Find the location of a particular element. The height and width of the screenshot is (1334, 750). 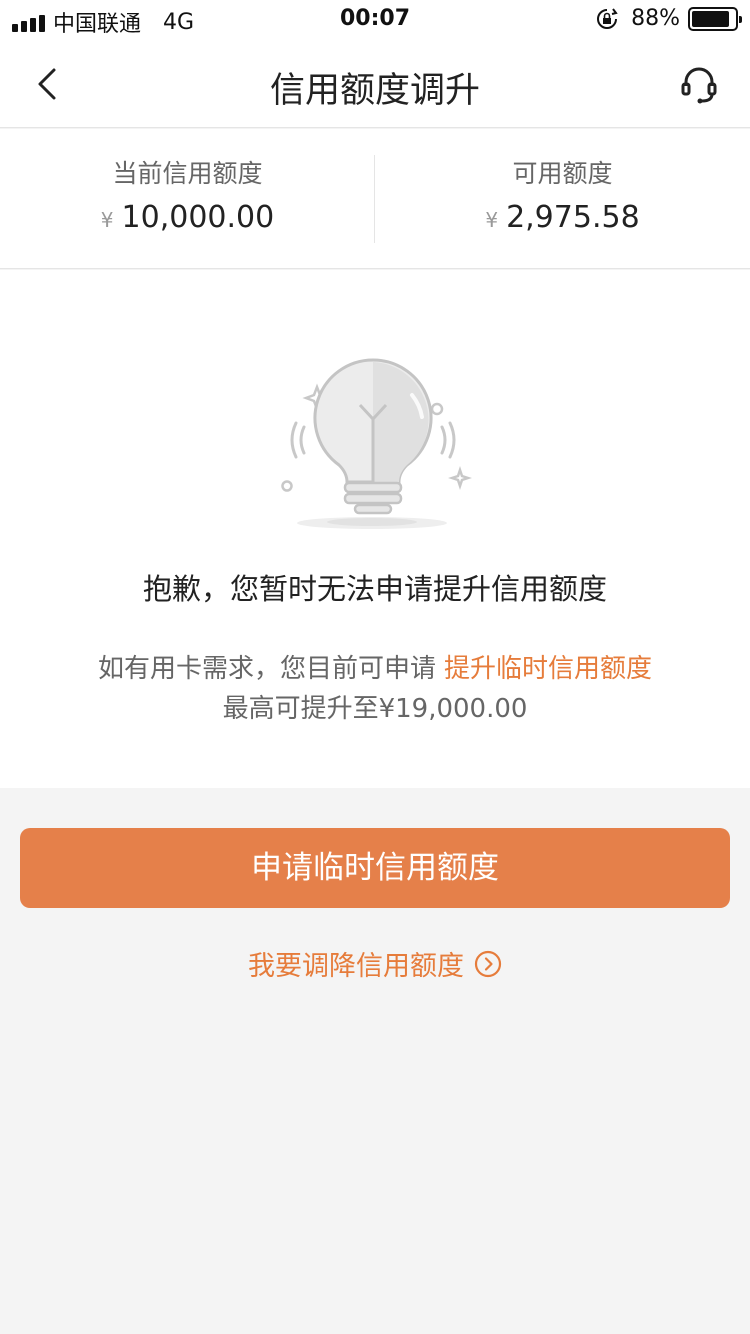

chevron-right-circle-icon is located at coordinates (488, 963).